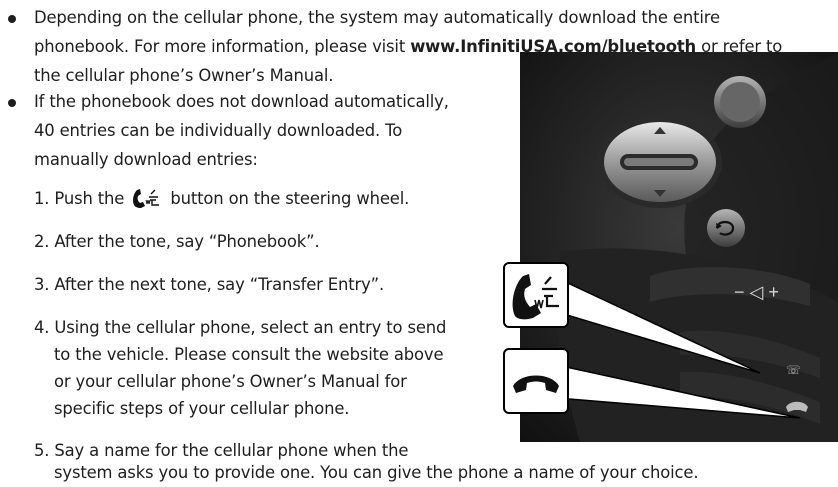  I want to click on talk-button-callout, so click(536, 295).